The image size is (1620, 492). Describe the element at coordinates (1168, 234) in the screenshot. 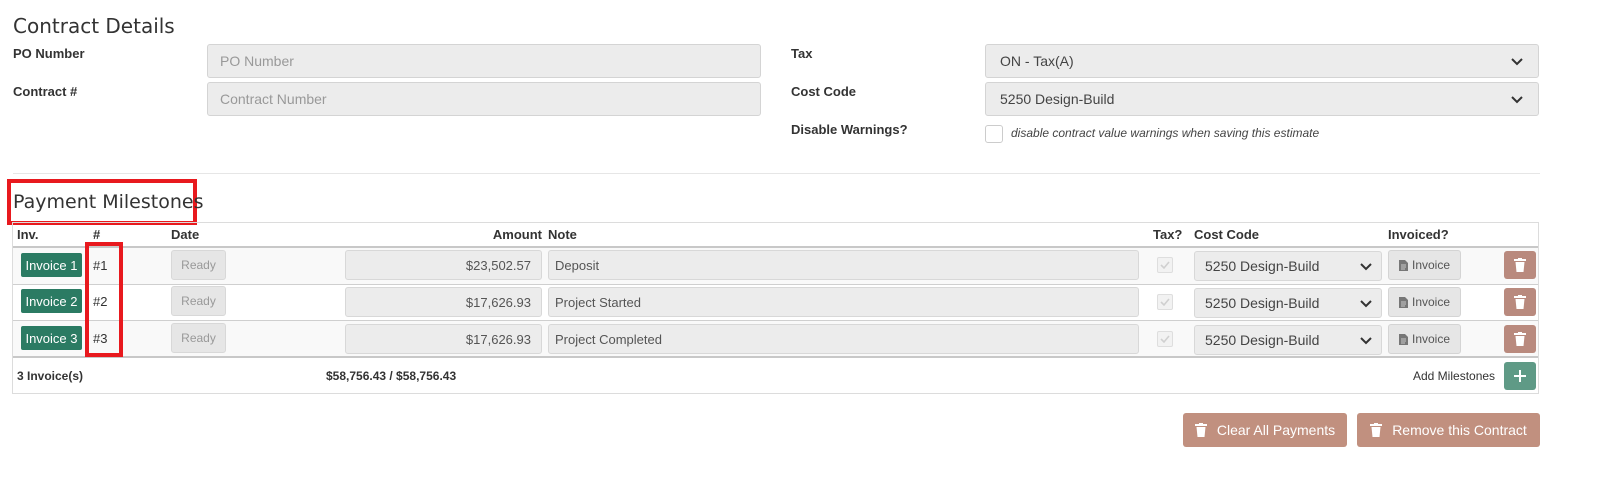

I see `col-header-tax: Tax?` at that location.